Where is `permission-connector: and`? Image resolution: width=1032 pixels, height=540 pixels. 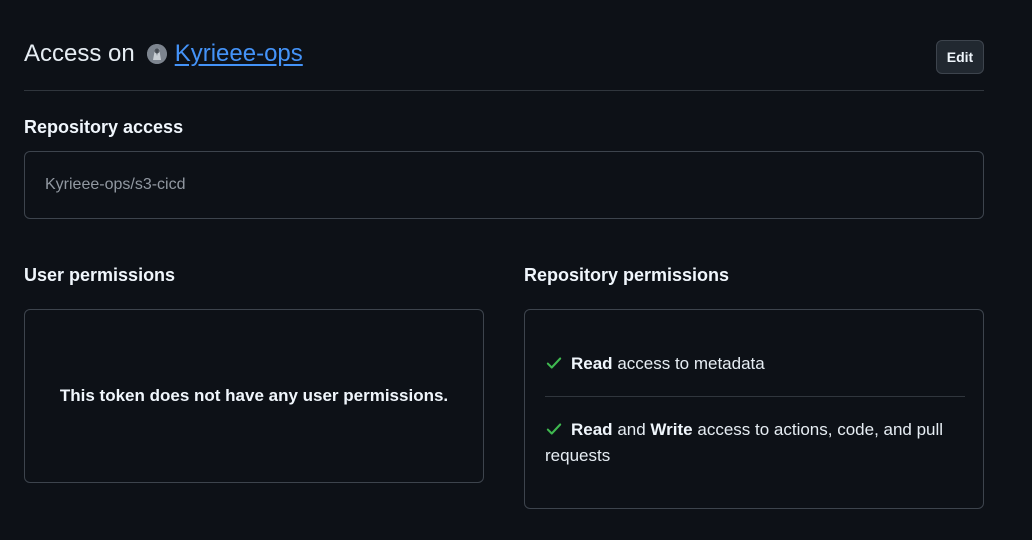
permission-connector: and is located at coordinates (631, 429).